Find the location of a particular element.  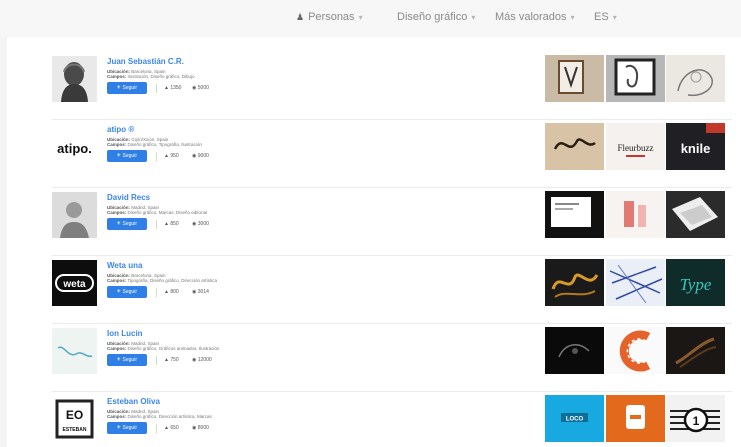

svg-text: Fleurbuzz is located at coordinates (636, 148).